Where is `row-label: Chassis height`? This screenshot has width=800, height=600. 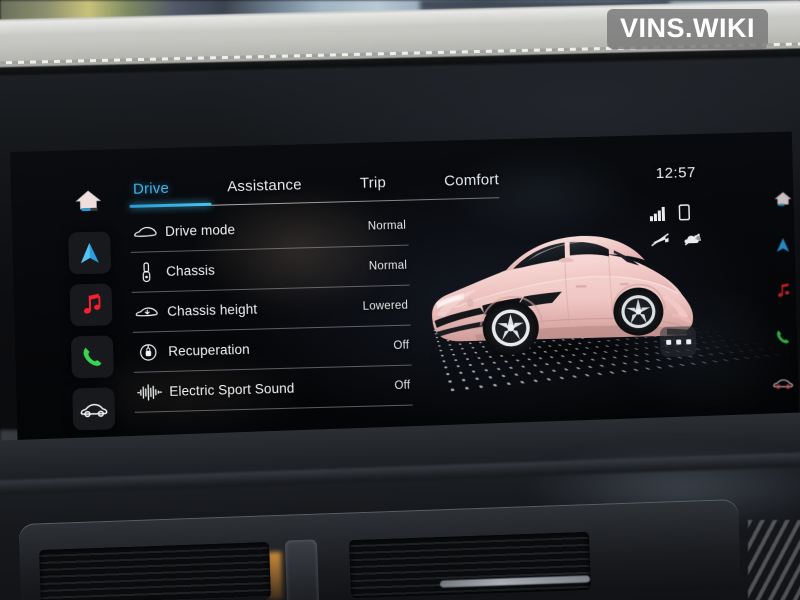
row-label: Chassis height is located at coordinates (212, 310).